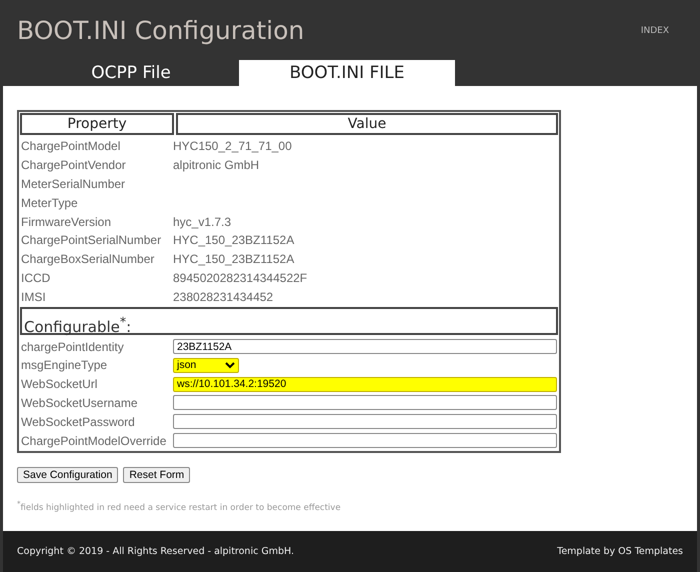 Image resolution: width=700 pixels, height=572 pixels. What do you see at coordinates (155, 551) in the screenshot?
I see `copyright-text: Copyright © 2019 - All Rights Reserved - alpitronic GmbH.` at bounding box center [155, 551].